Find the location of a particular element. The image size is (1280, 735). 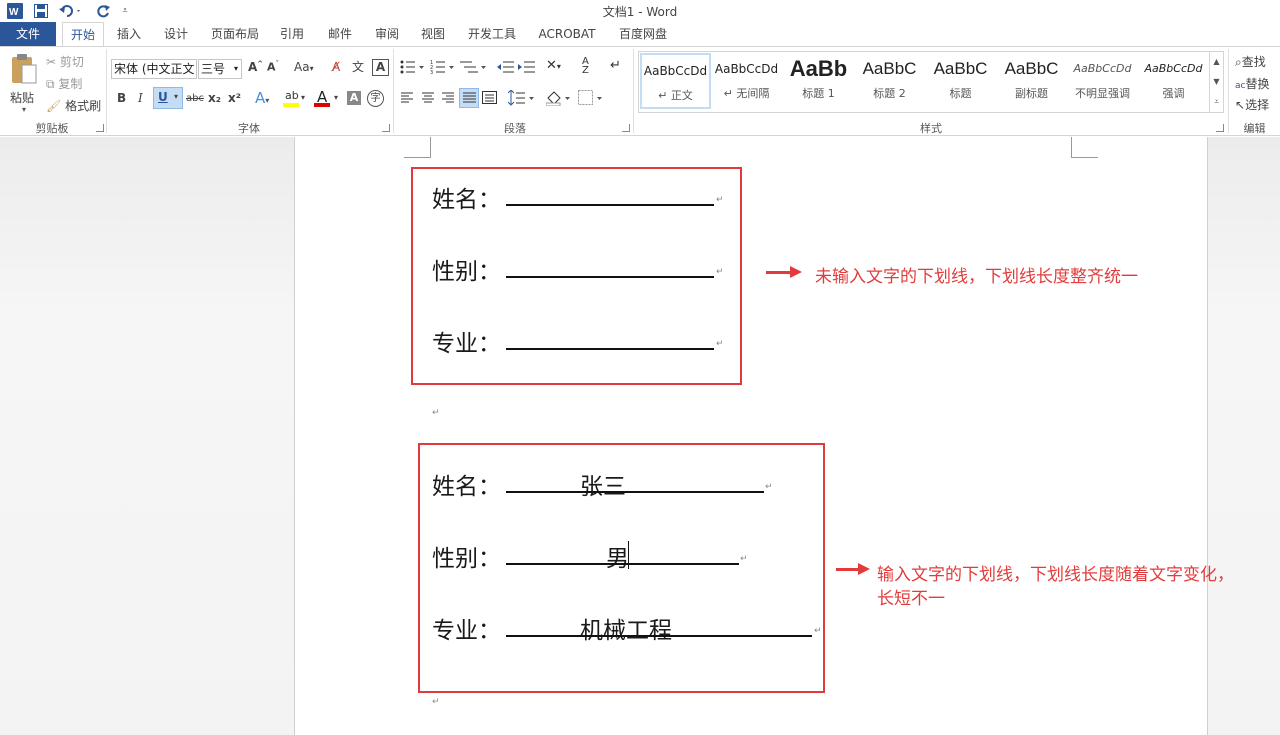

style-heading-2: AaBbC 标题 2 is located at coordinates (889, 81).